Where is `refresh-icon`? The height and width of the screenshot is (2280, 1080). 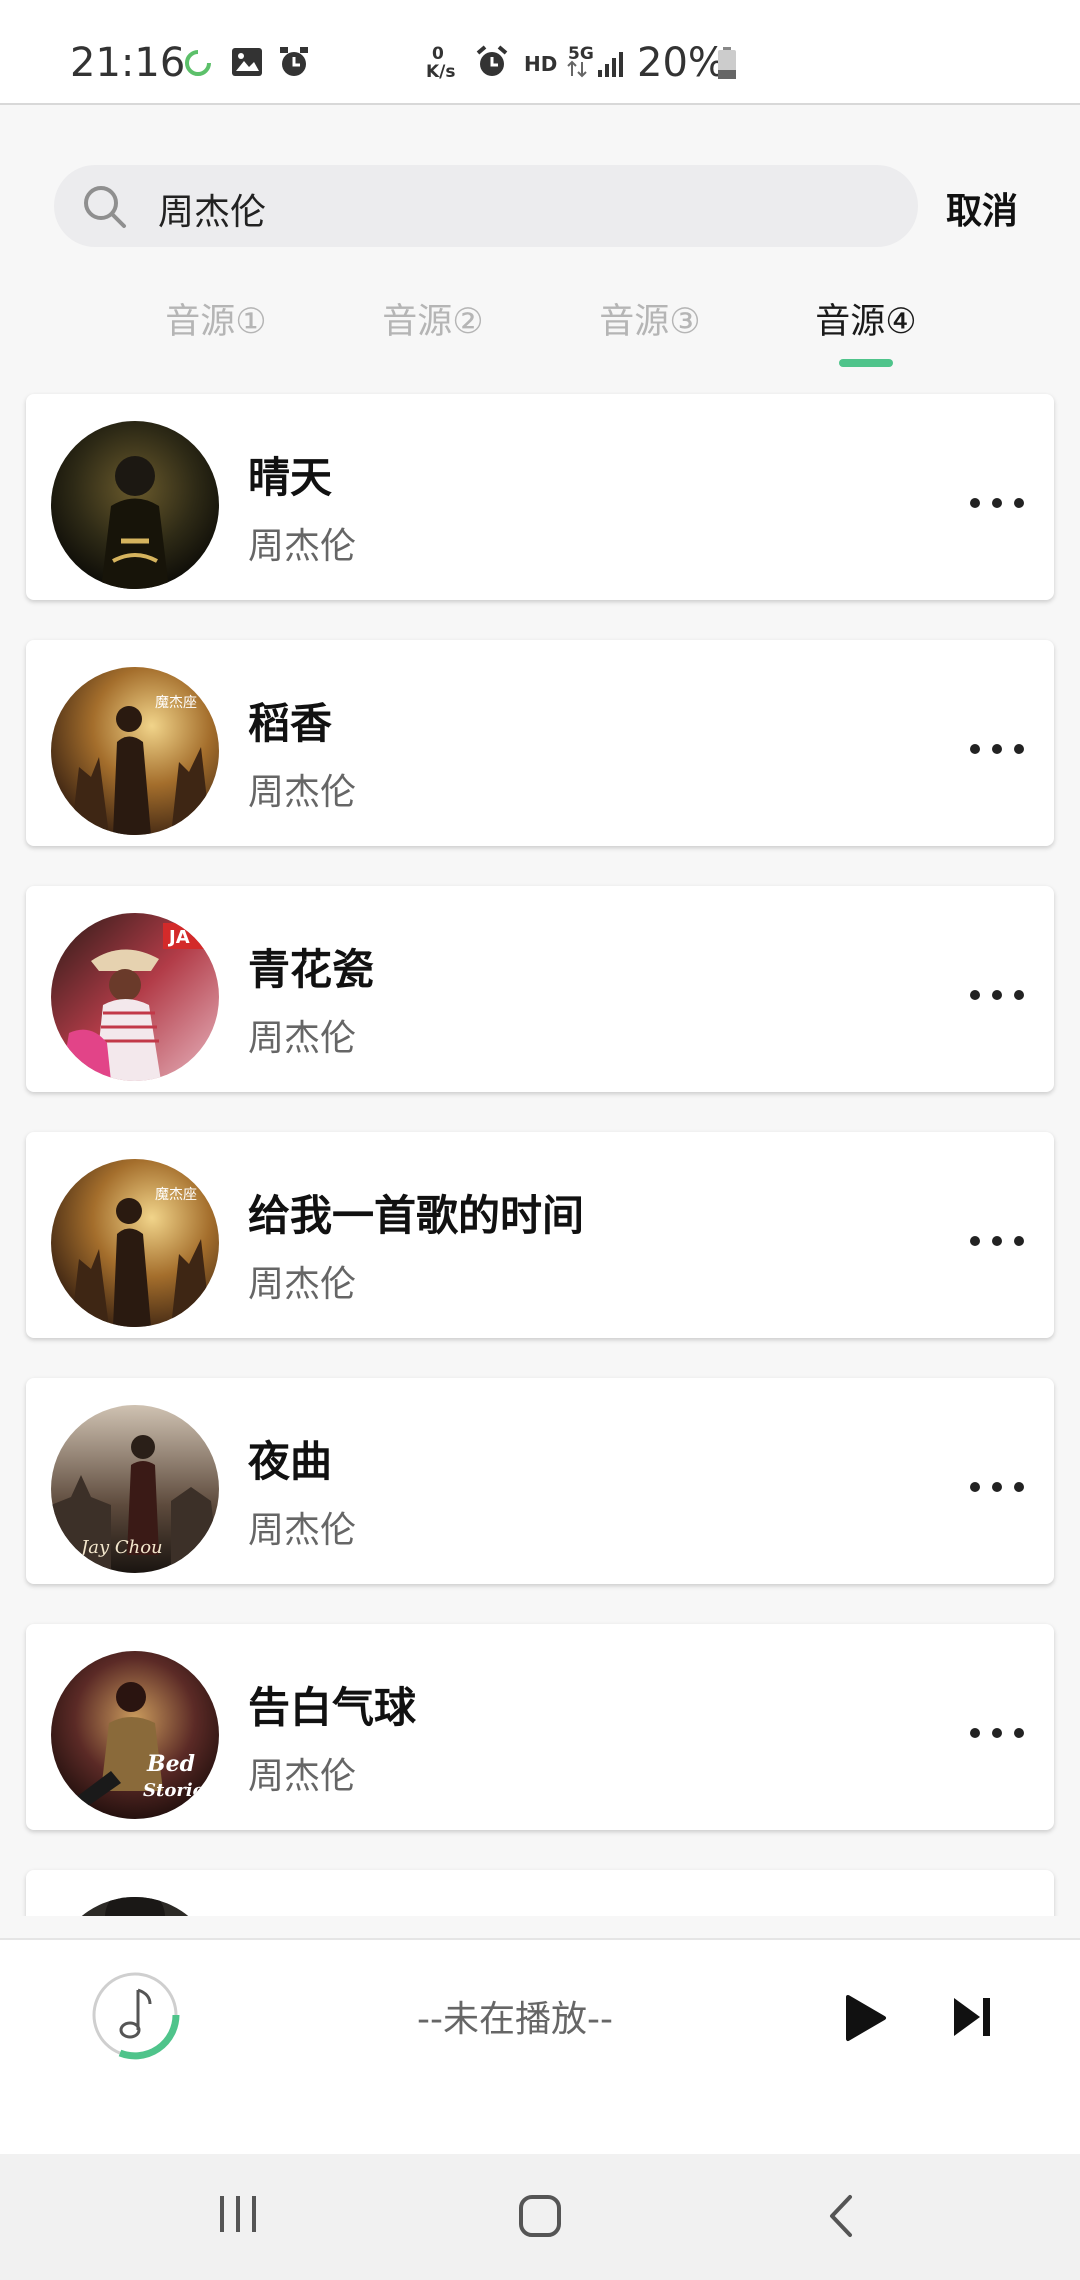 refresh-icon is located at coordinates (198, 63).